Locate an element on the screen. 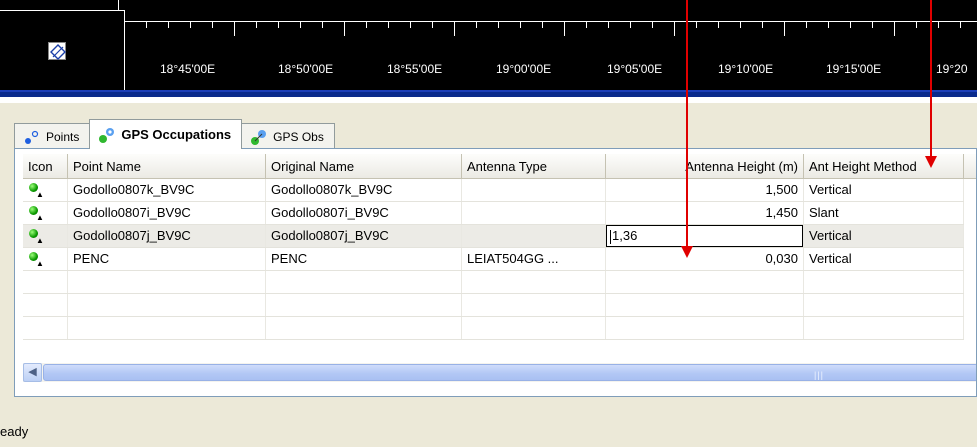 Image resolution: width=977 pixels, height=447 pixels. original-name-cell: PENC is located at coordinates (364, 259).